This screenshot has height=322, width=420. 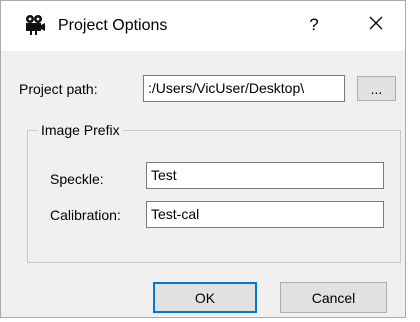 I want to click on project-path-label: Project path:, so click(x=58, y=89).